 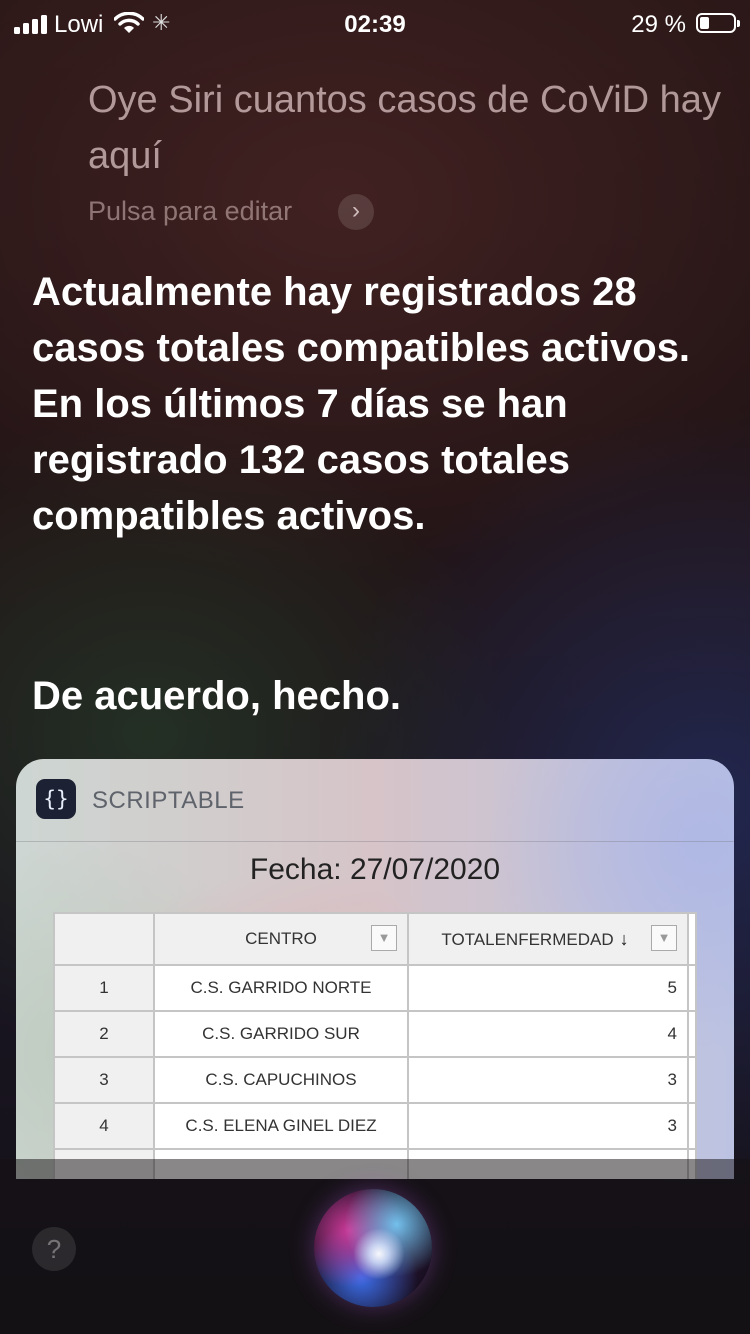 I want to click on row-centro: C.S. CAPUCHINOS, so click(x=281, y=1080).